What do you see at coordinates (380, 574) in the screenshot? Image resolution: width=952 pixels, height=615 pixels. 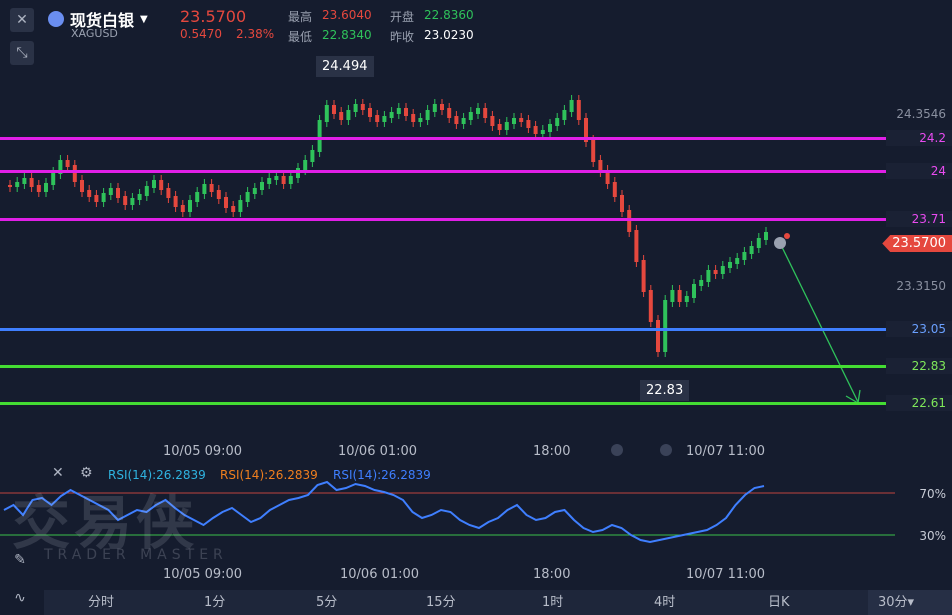 I see `rsi-time-label: 10/06 01:00` at bounding box center [380, 574].